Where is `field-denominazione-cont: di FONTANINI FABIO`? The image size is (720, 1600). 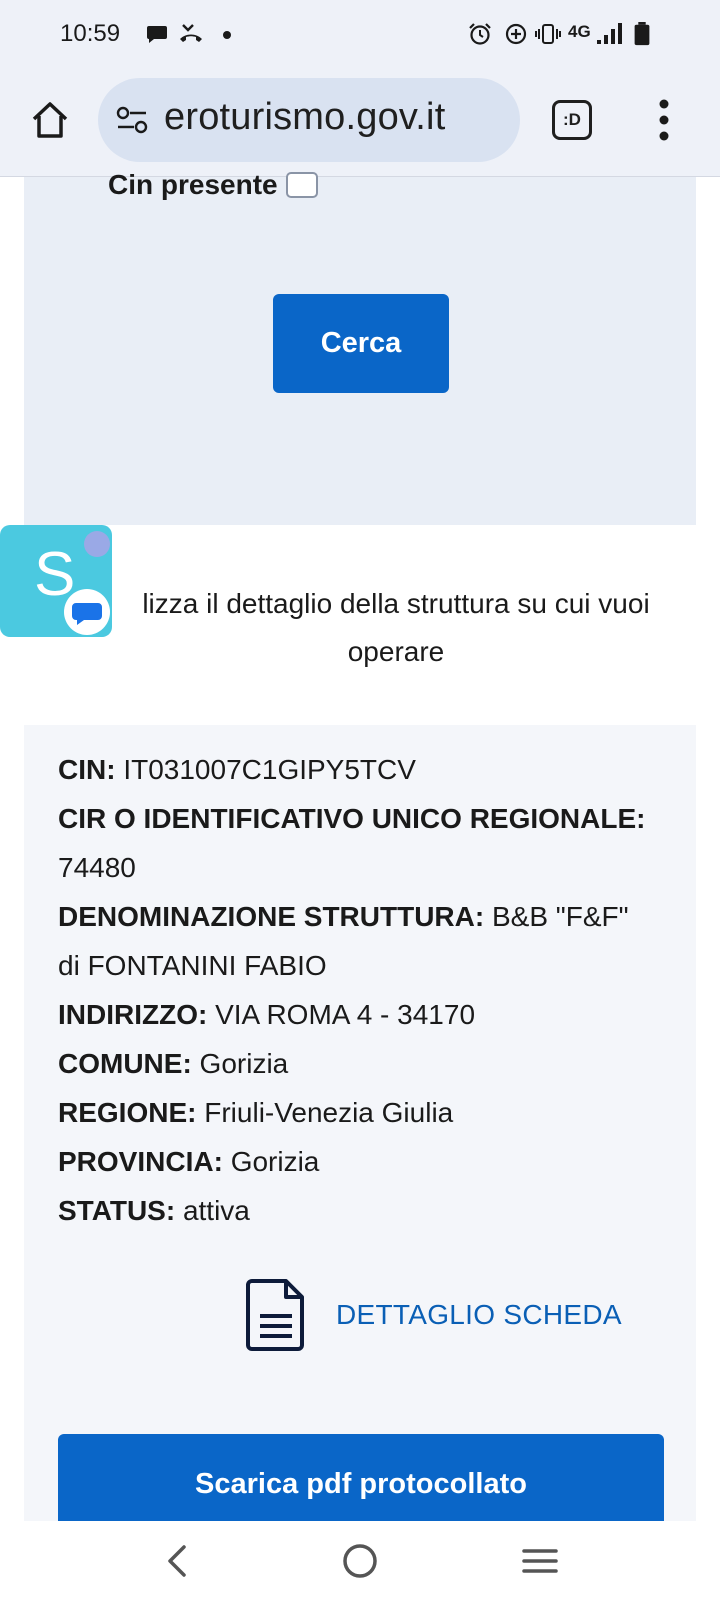 field-denominazione-cont: di FONTANINI FABIO is located at coordinates (368, 965).